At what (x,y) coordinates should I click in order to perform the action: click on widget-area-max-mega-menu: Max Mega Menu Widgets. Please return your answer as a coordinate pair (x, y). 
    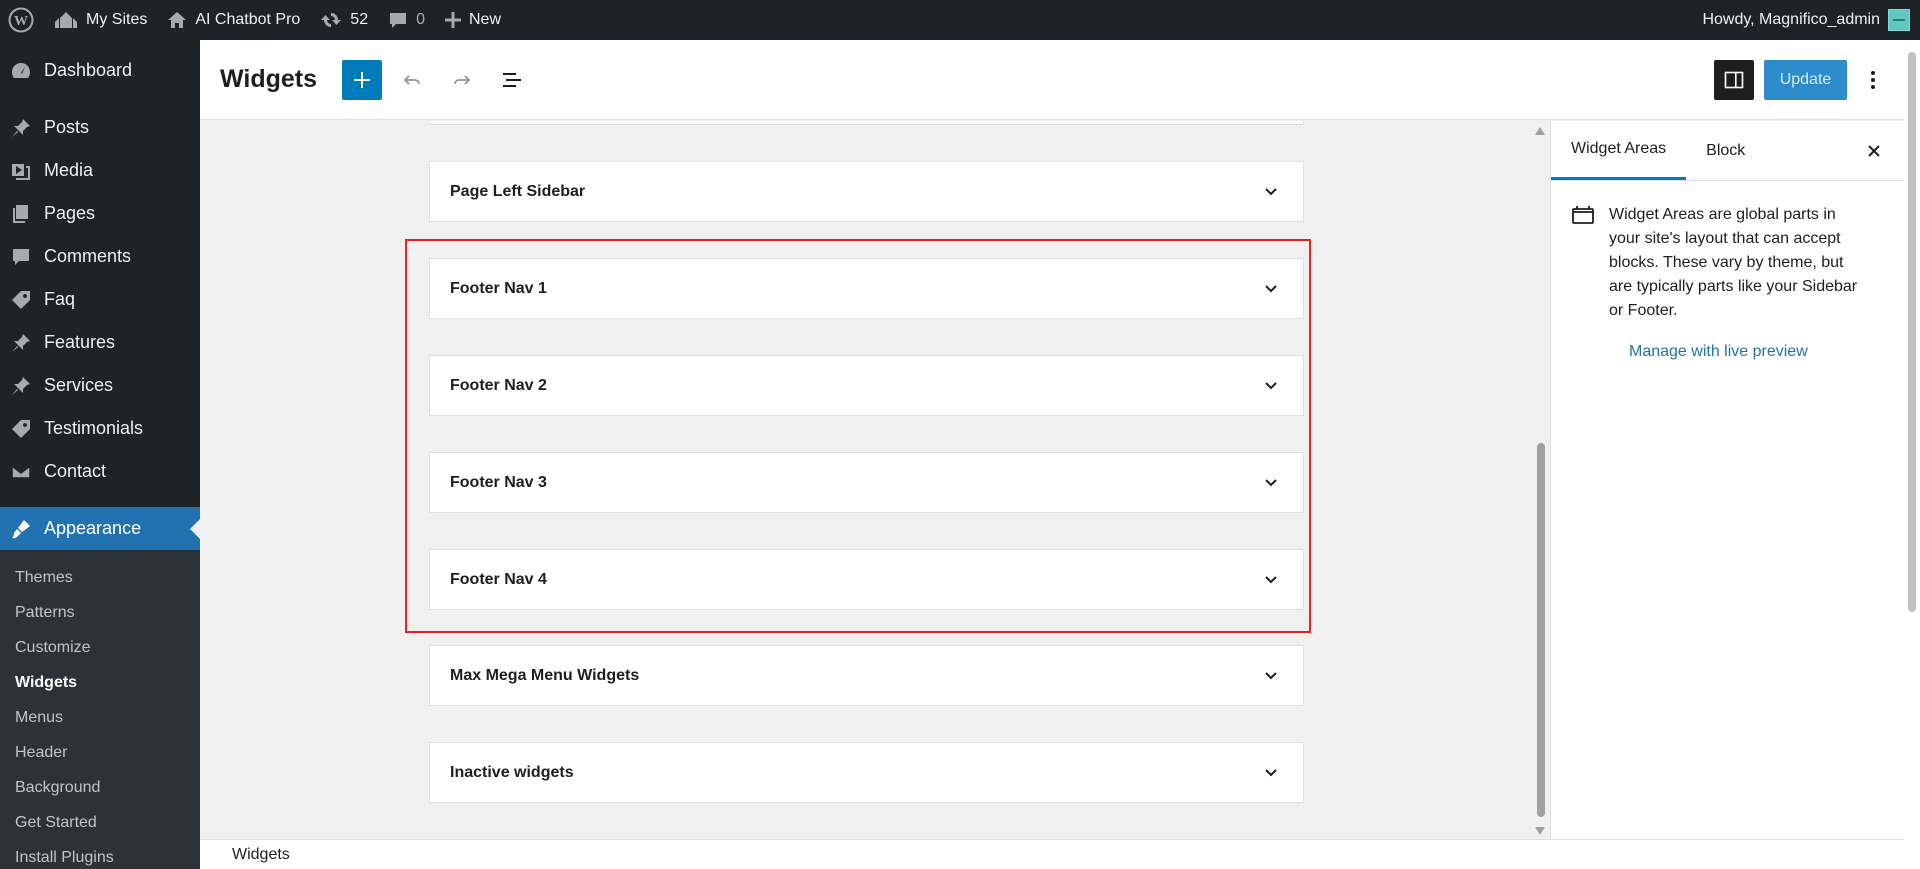
    Looking at the image, I should click on (866, 675).